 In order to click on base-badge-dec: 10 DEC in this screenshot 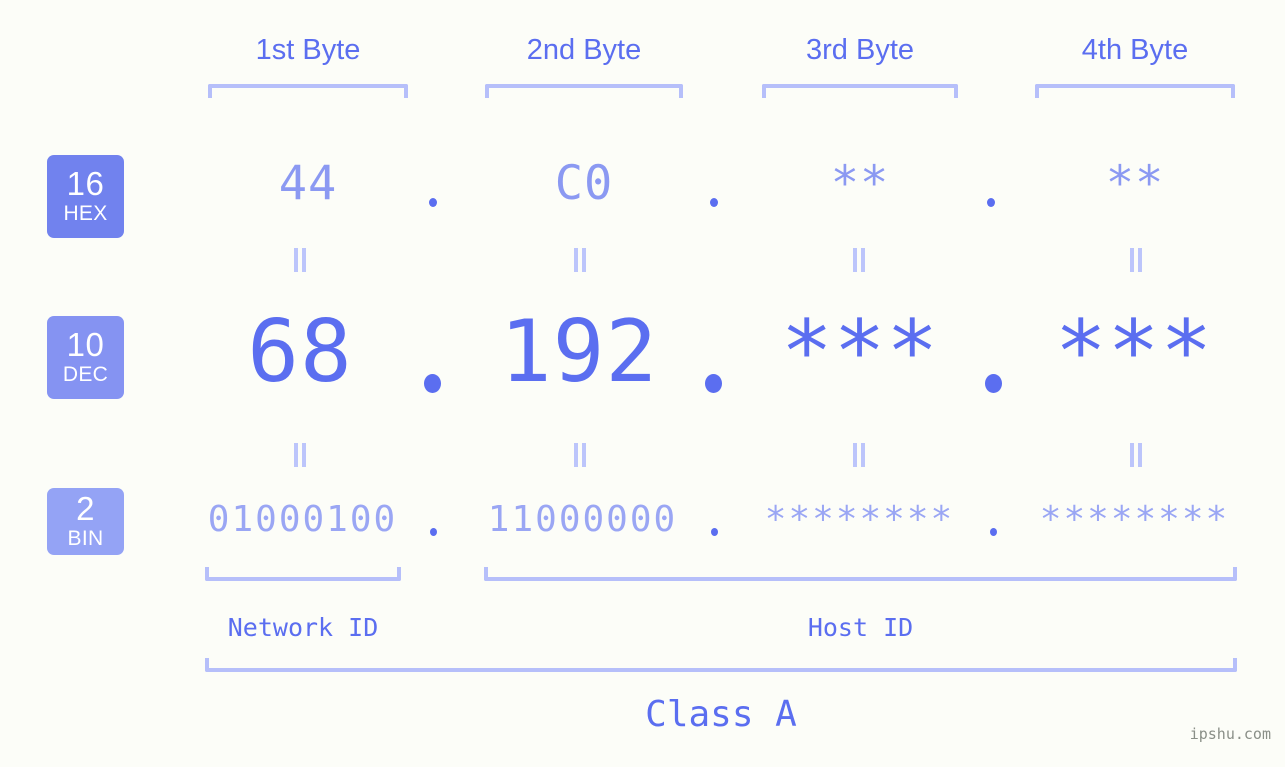, I will do `click(85, 357)`.